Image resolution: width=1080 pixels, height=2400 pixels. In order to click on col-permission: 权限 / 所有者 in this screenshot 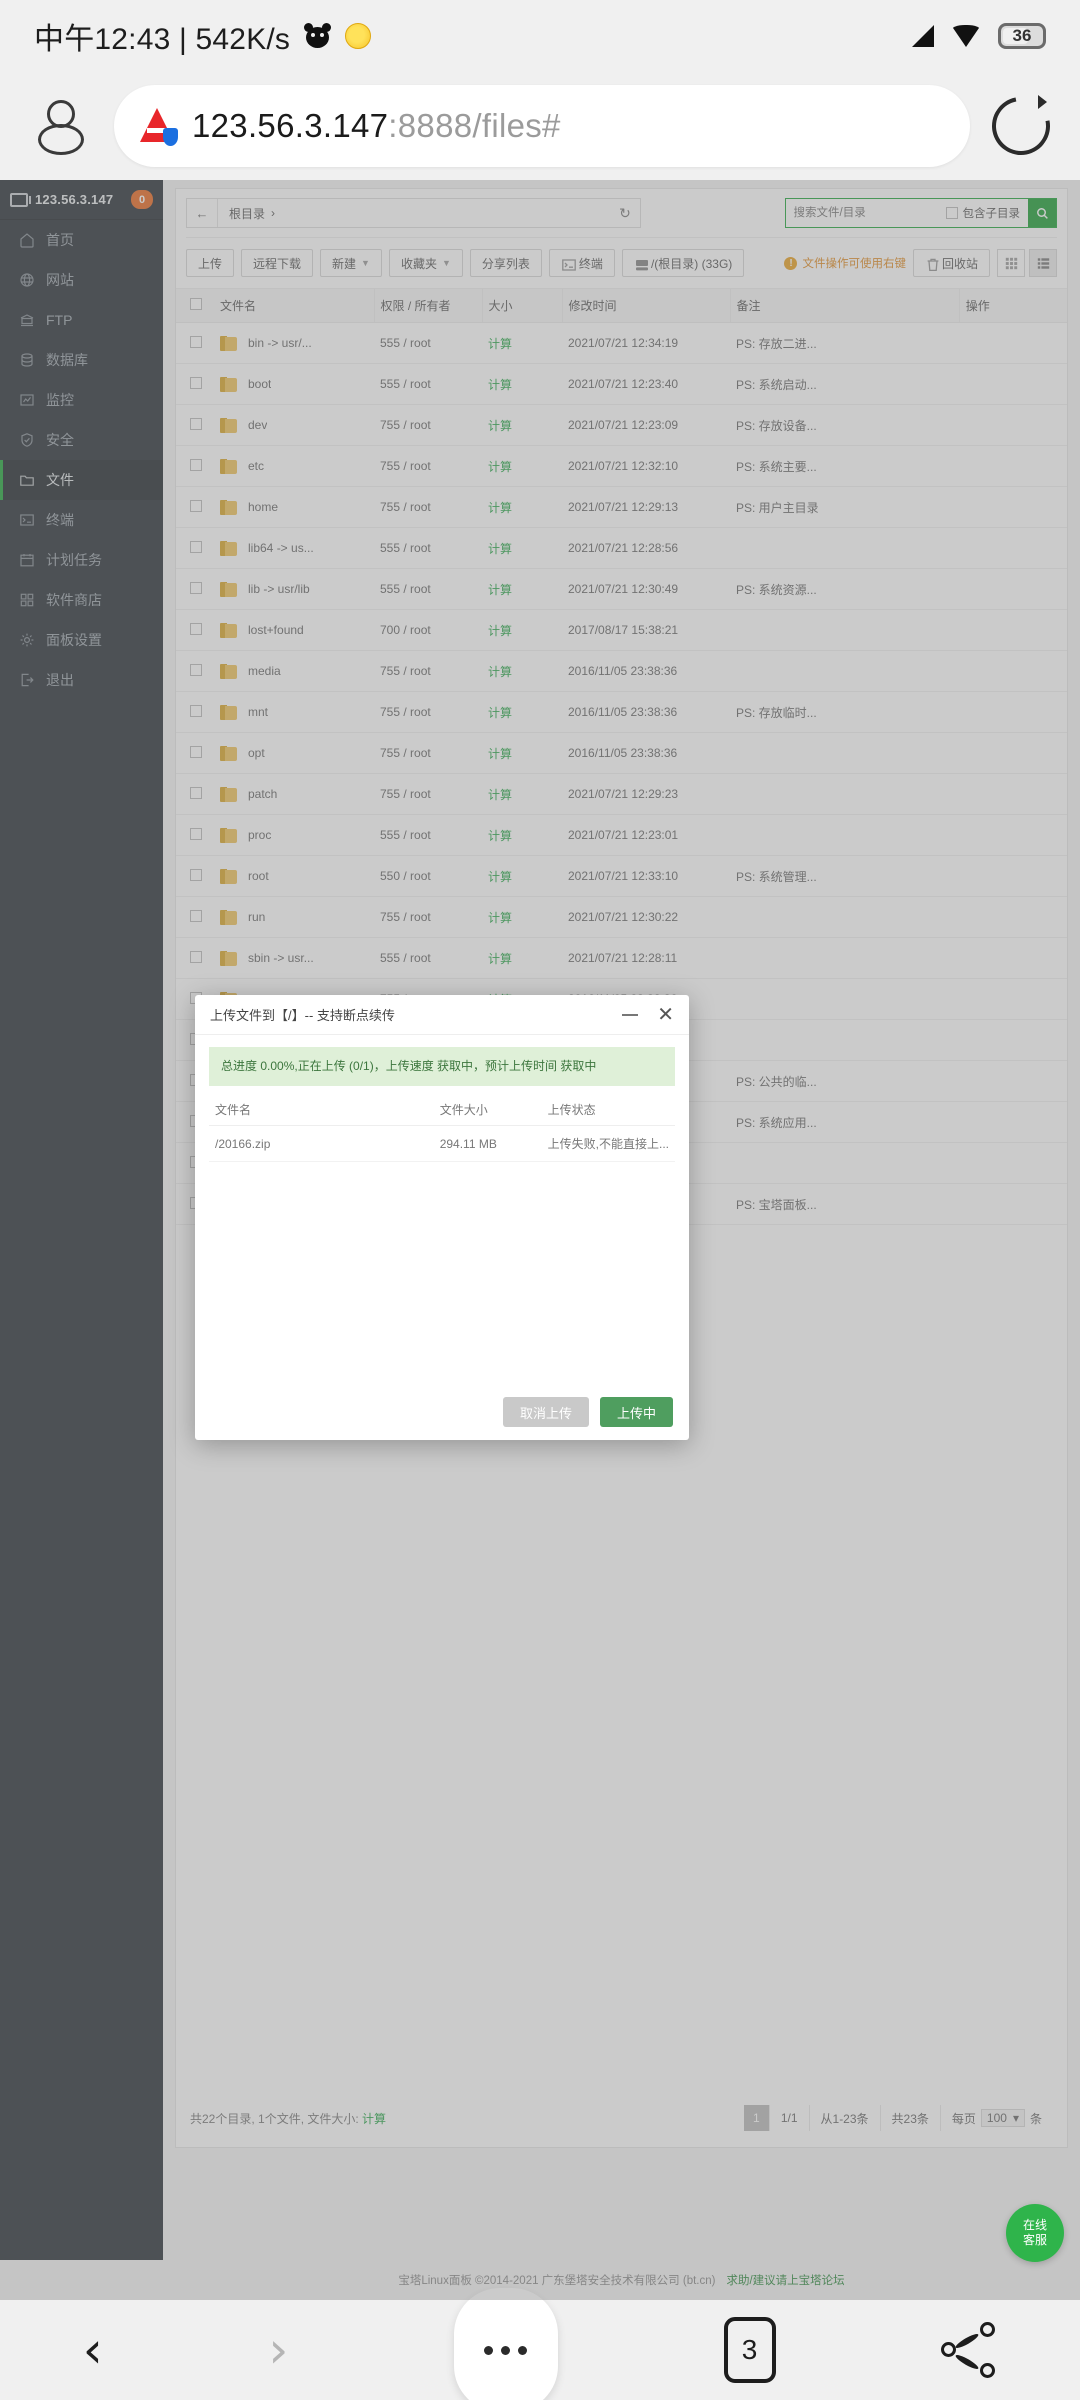, I will do `click(427, 305)`.